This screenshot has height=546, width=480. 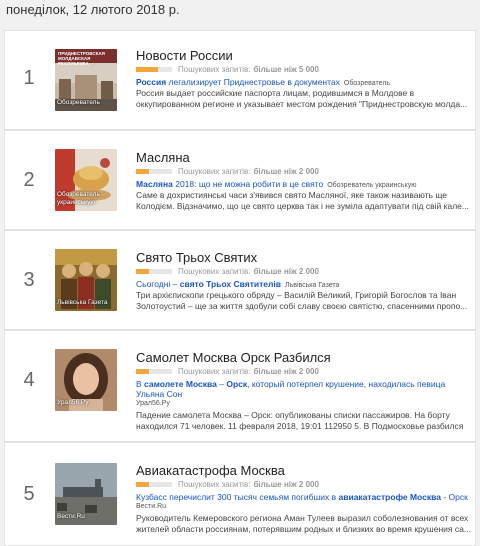 What do you see at coordinates (184, 55) in the screenshot?
I see `trend-title: Новости России` at bounding box center [184, 55].